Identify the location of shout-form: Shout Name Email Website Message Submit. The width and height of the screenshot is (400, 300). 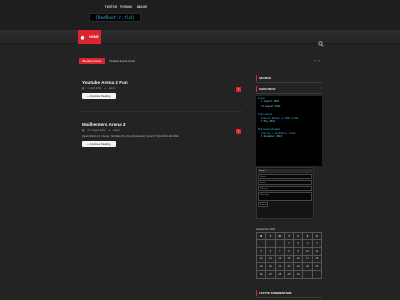
(285, 193).